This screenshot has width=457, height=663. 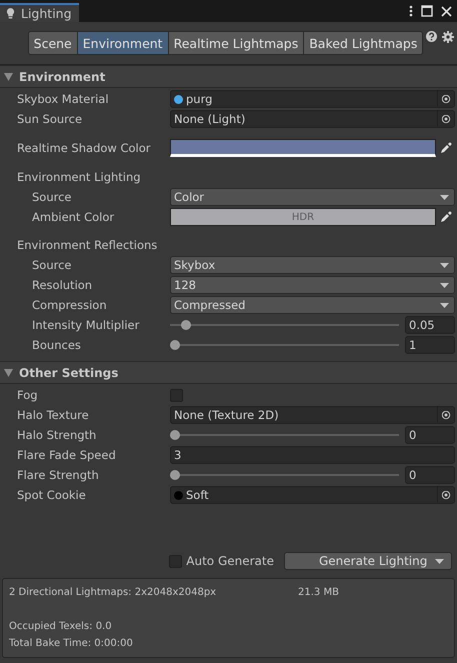 What do you see at coordinates (84, 148) in the screenshot?
I see `field-label: Realtime Shadow Color` at bounding box center [84, 148].